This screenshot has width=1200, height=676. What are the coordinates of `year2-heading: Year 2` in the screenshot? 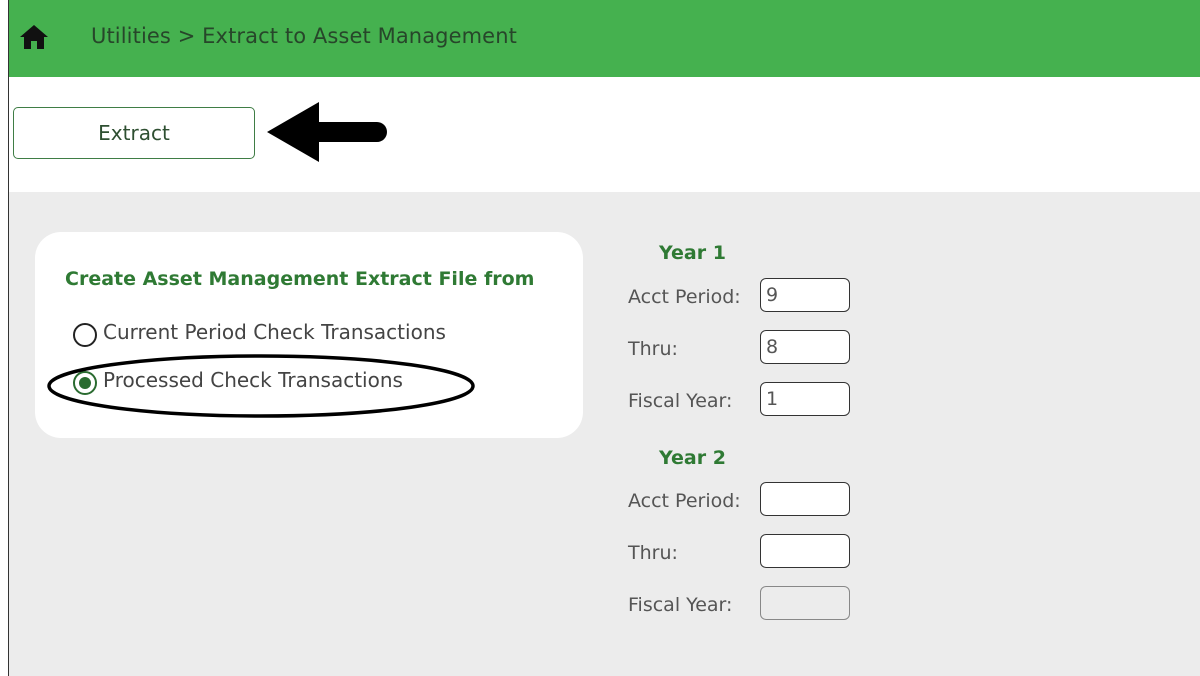 It's located at (692, 458).